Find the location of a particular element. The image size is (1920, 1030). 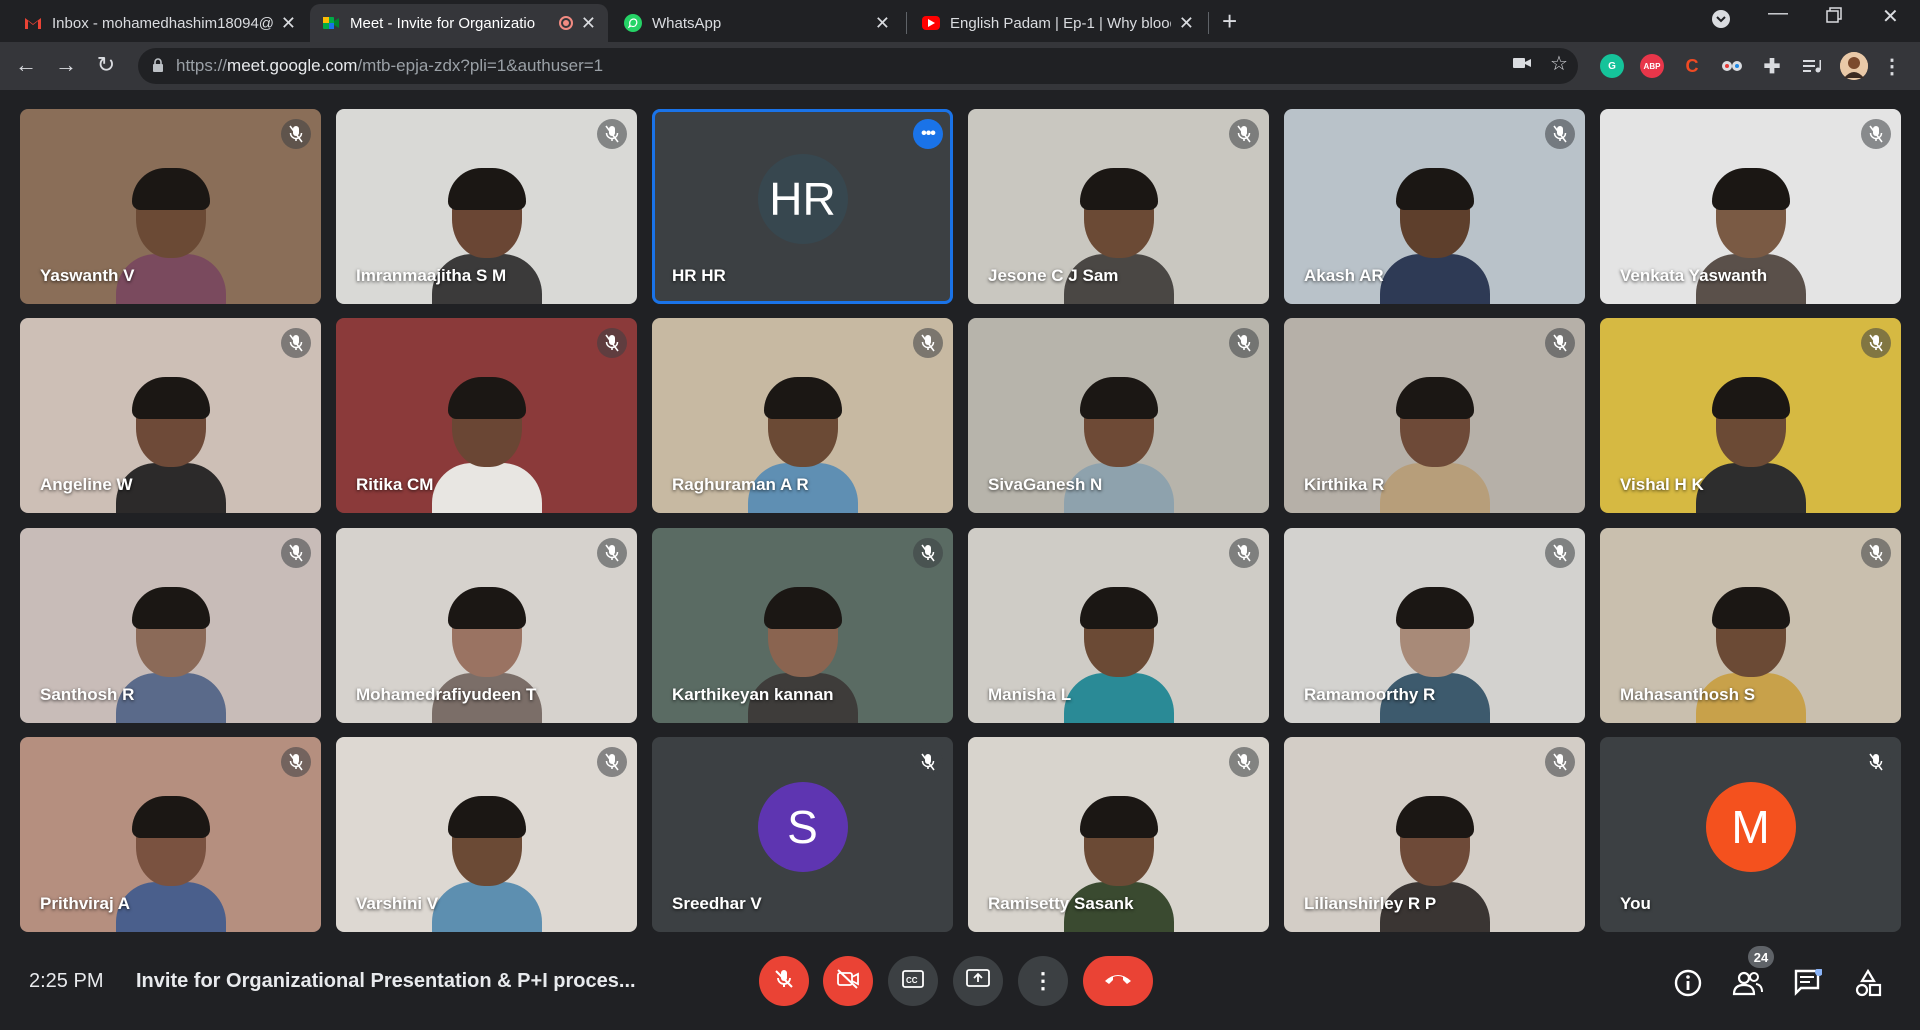

participant-tile: Venkata Yaswanth is located at coordinates (1750, 206).